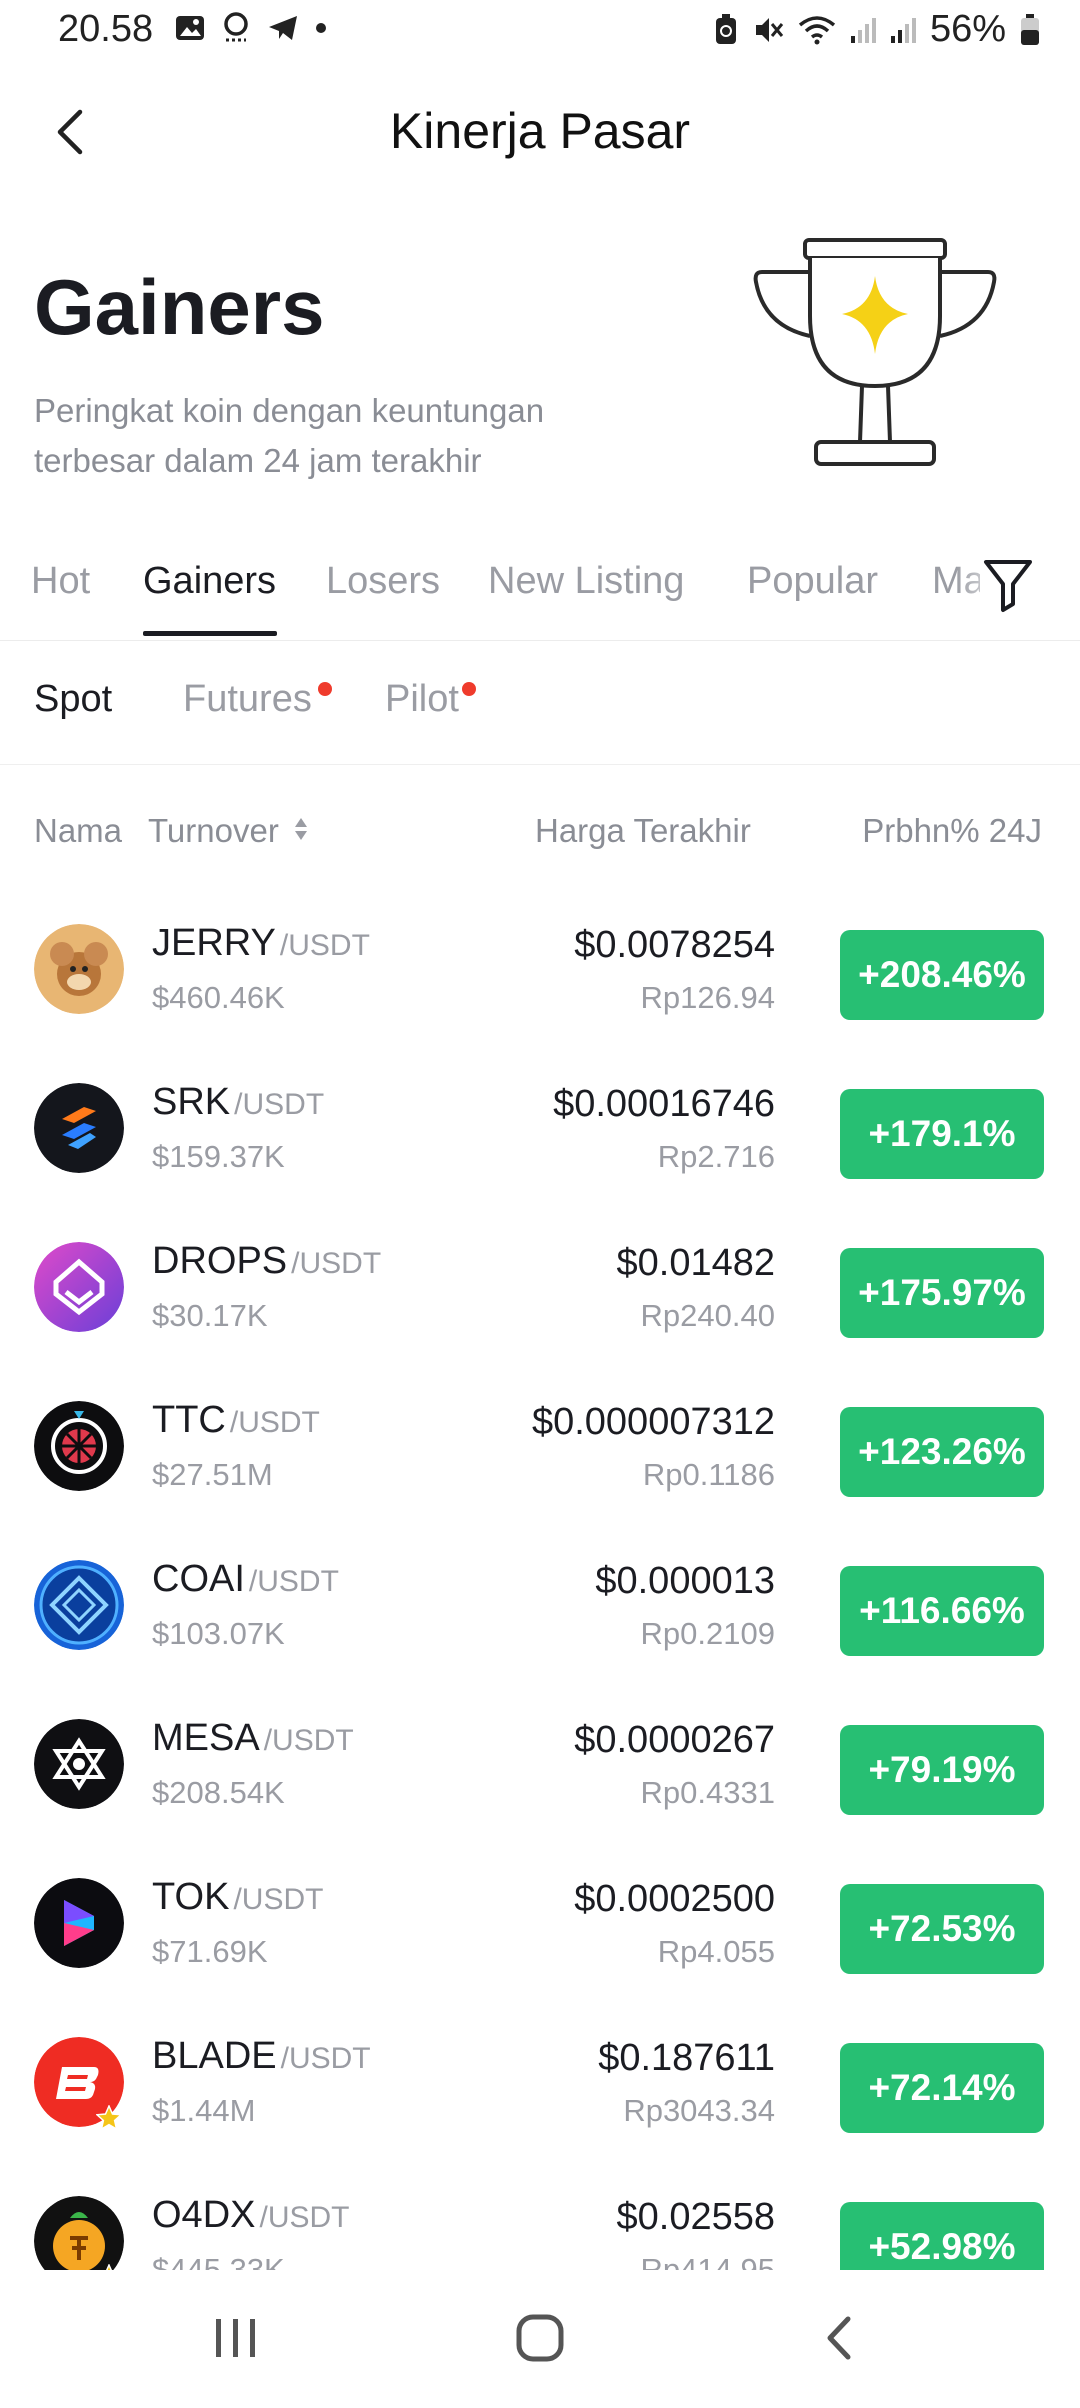 The image size is (1080, 2408). Describe the element at coordinates (967, 29) in the screenshot. I see `battery-percent: 56%` at that location.